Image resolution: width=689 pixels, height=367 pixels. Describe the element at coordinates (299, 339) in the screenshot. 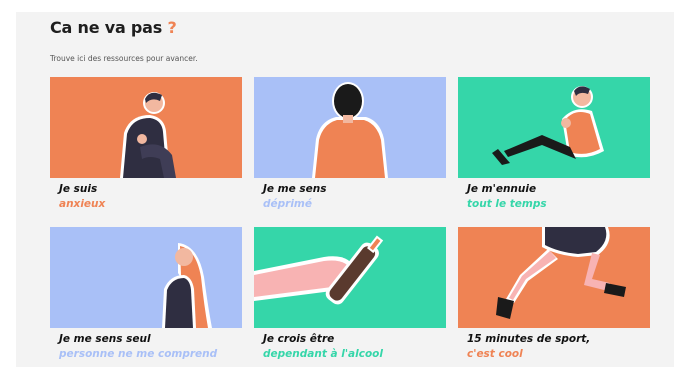

I see `card-line1: Je crois être` at that location.